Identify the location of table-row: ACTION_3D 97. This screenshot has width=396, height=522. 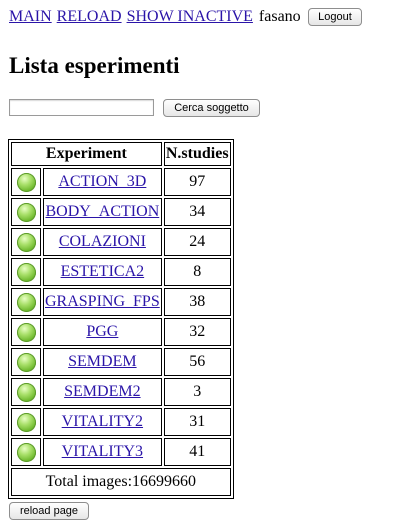
(121, 182).